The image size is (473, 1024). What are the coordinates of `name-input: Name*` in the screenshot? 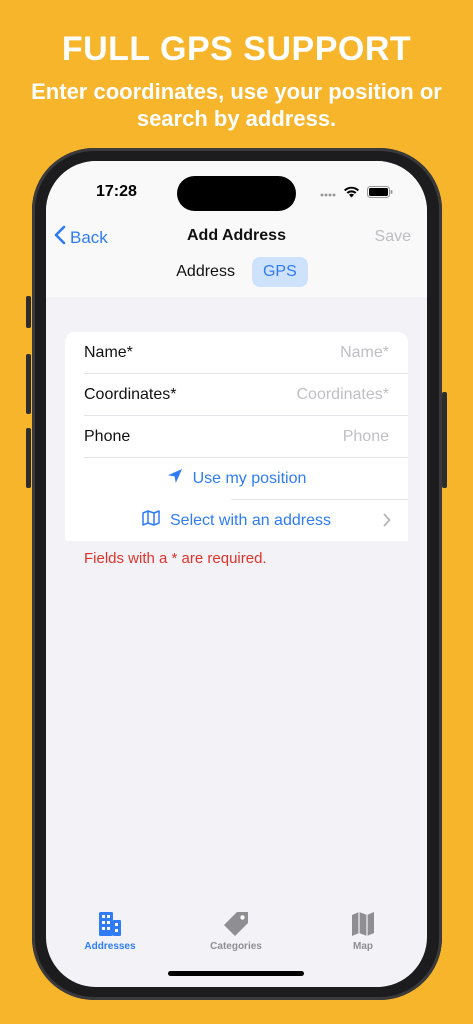 It's located at (364, 353).